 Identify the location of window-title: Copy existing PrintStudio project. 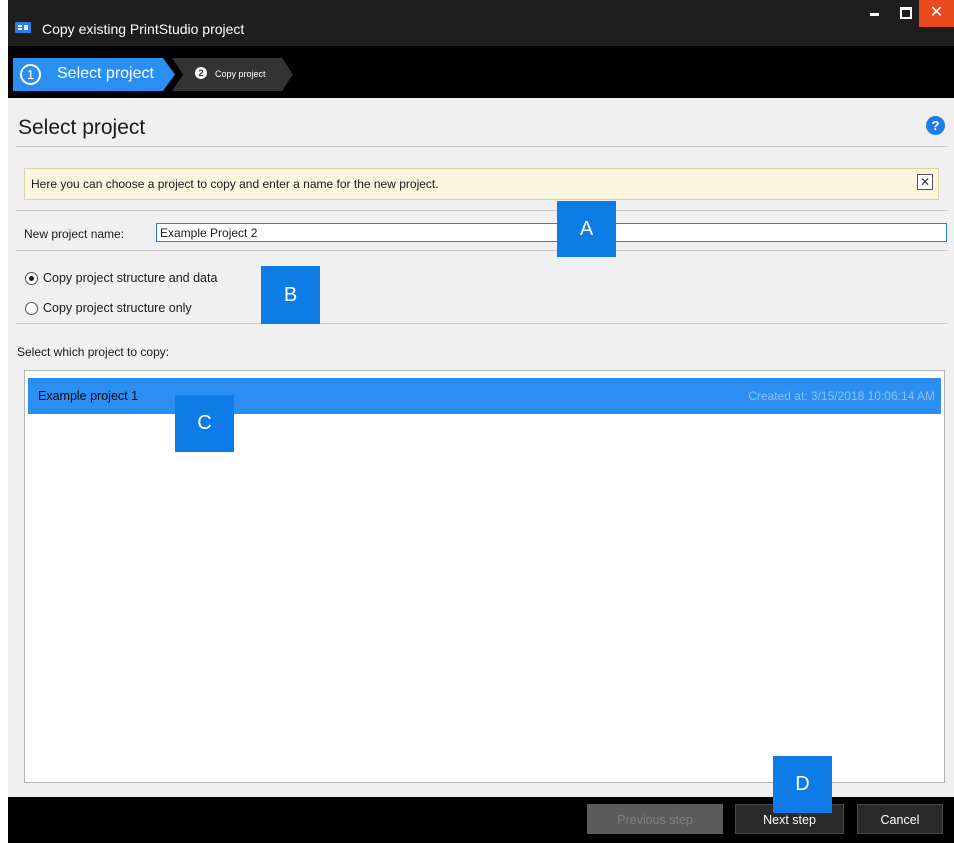
(143, 29).